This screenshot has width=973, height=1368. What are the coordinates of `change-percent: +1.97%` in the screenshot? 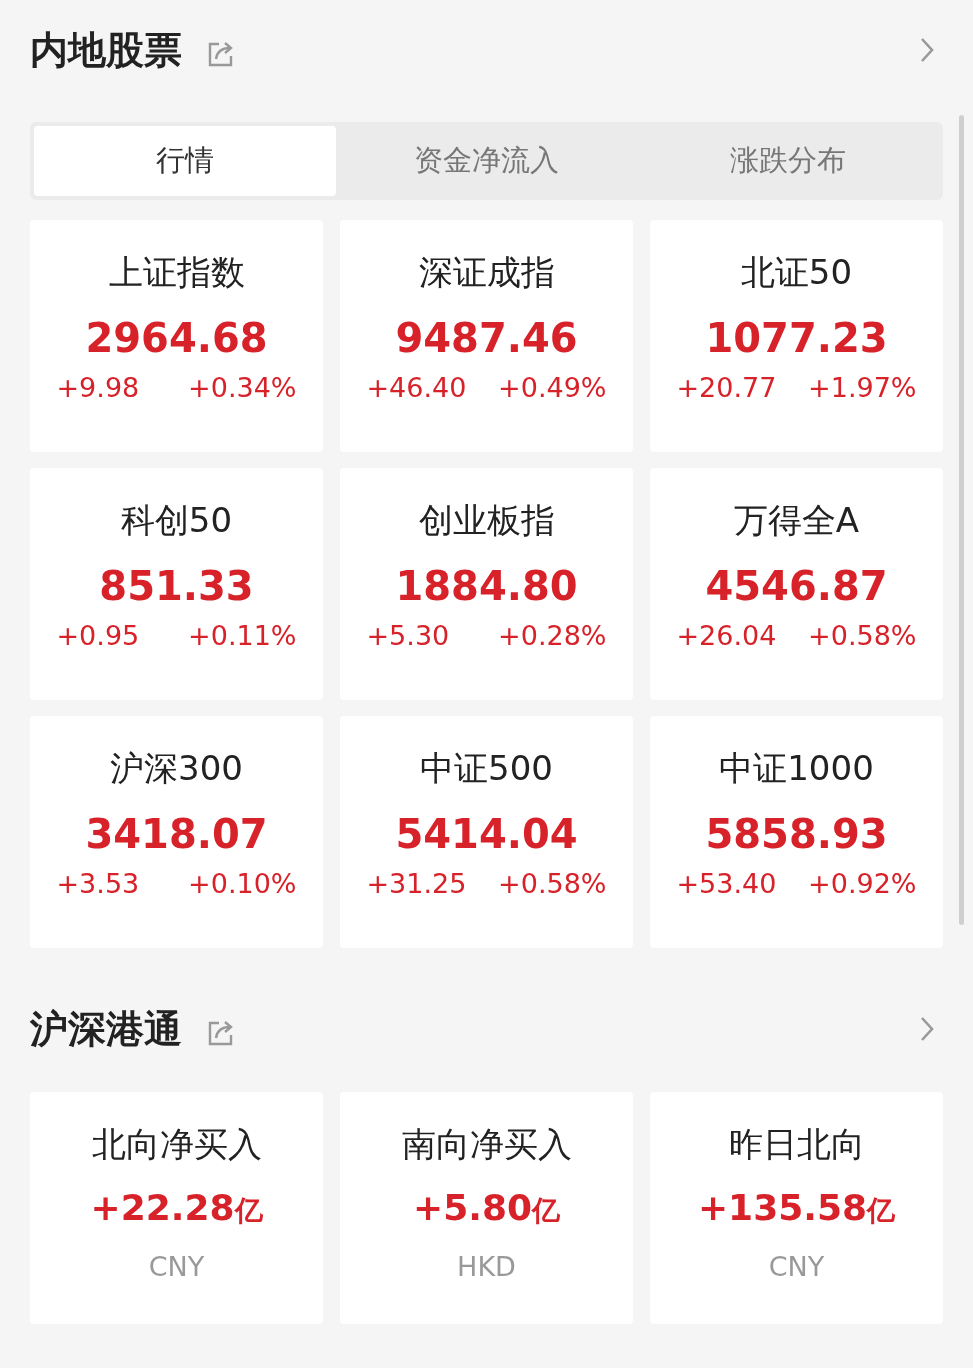 It's located at (862, 387).